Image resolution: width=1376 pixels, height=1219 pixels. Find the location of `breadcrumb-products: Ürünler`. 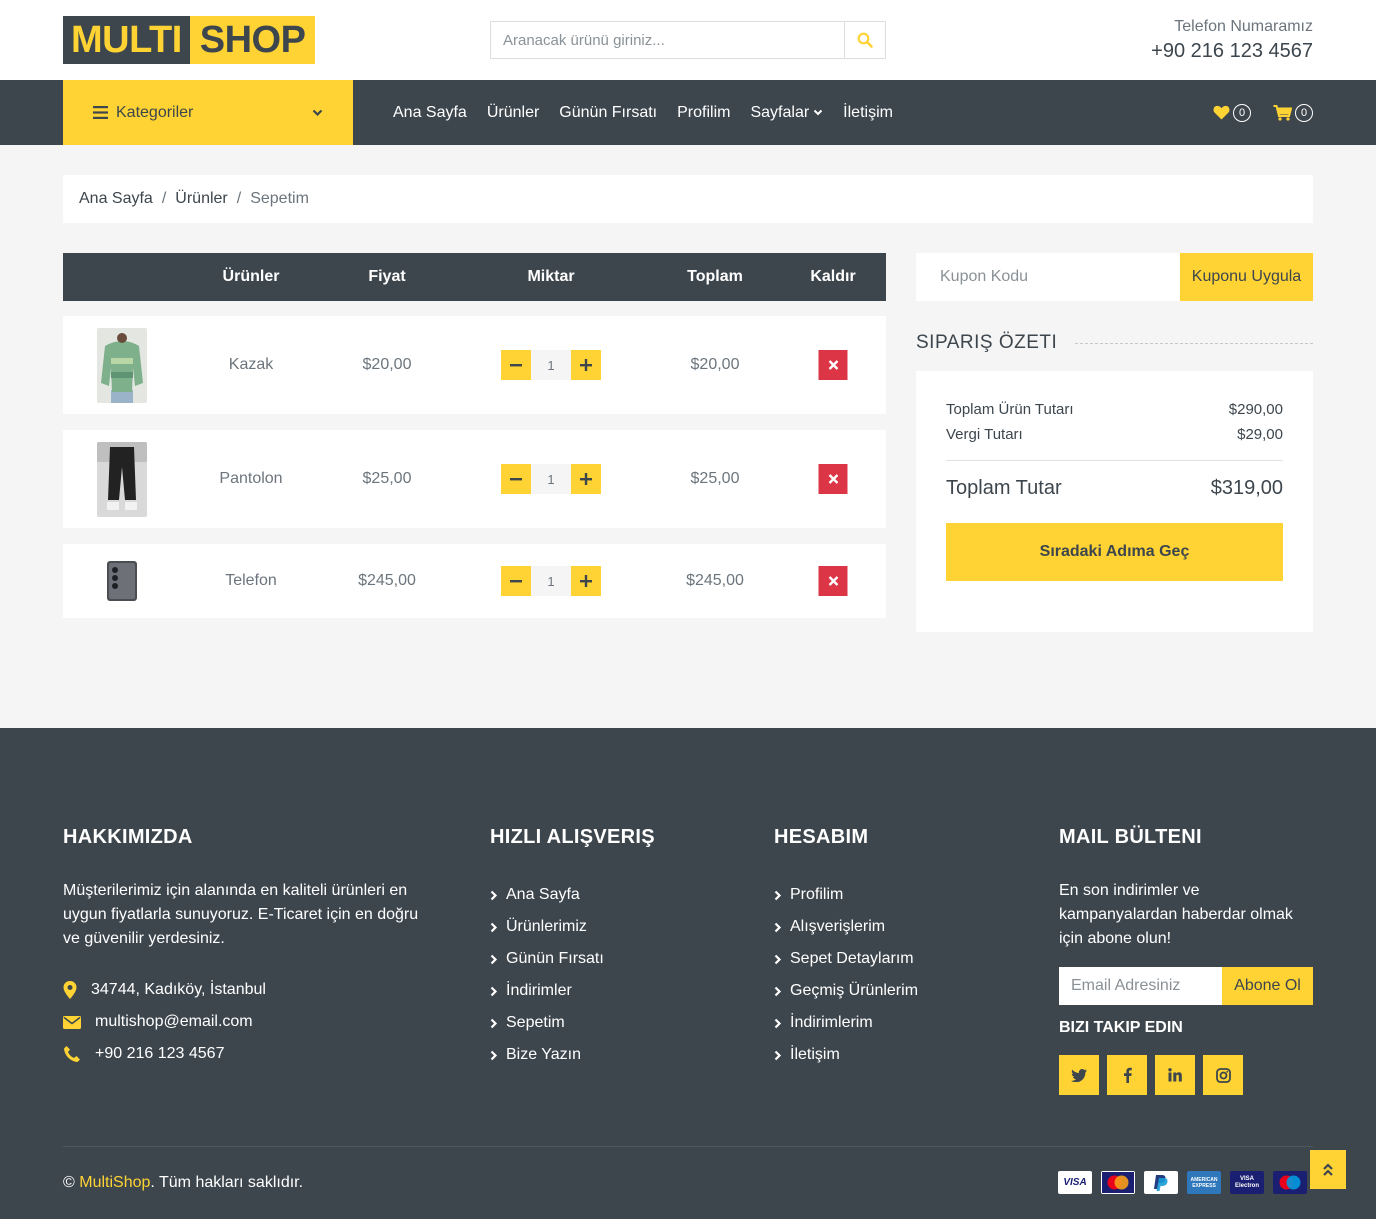

breadcrumb-products: Ürünler is located at coordinates (201, 199).